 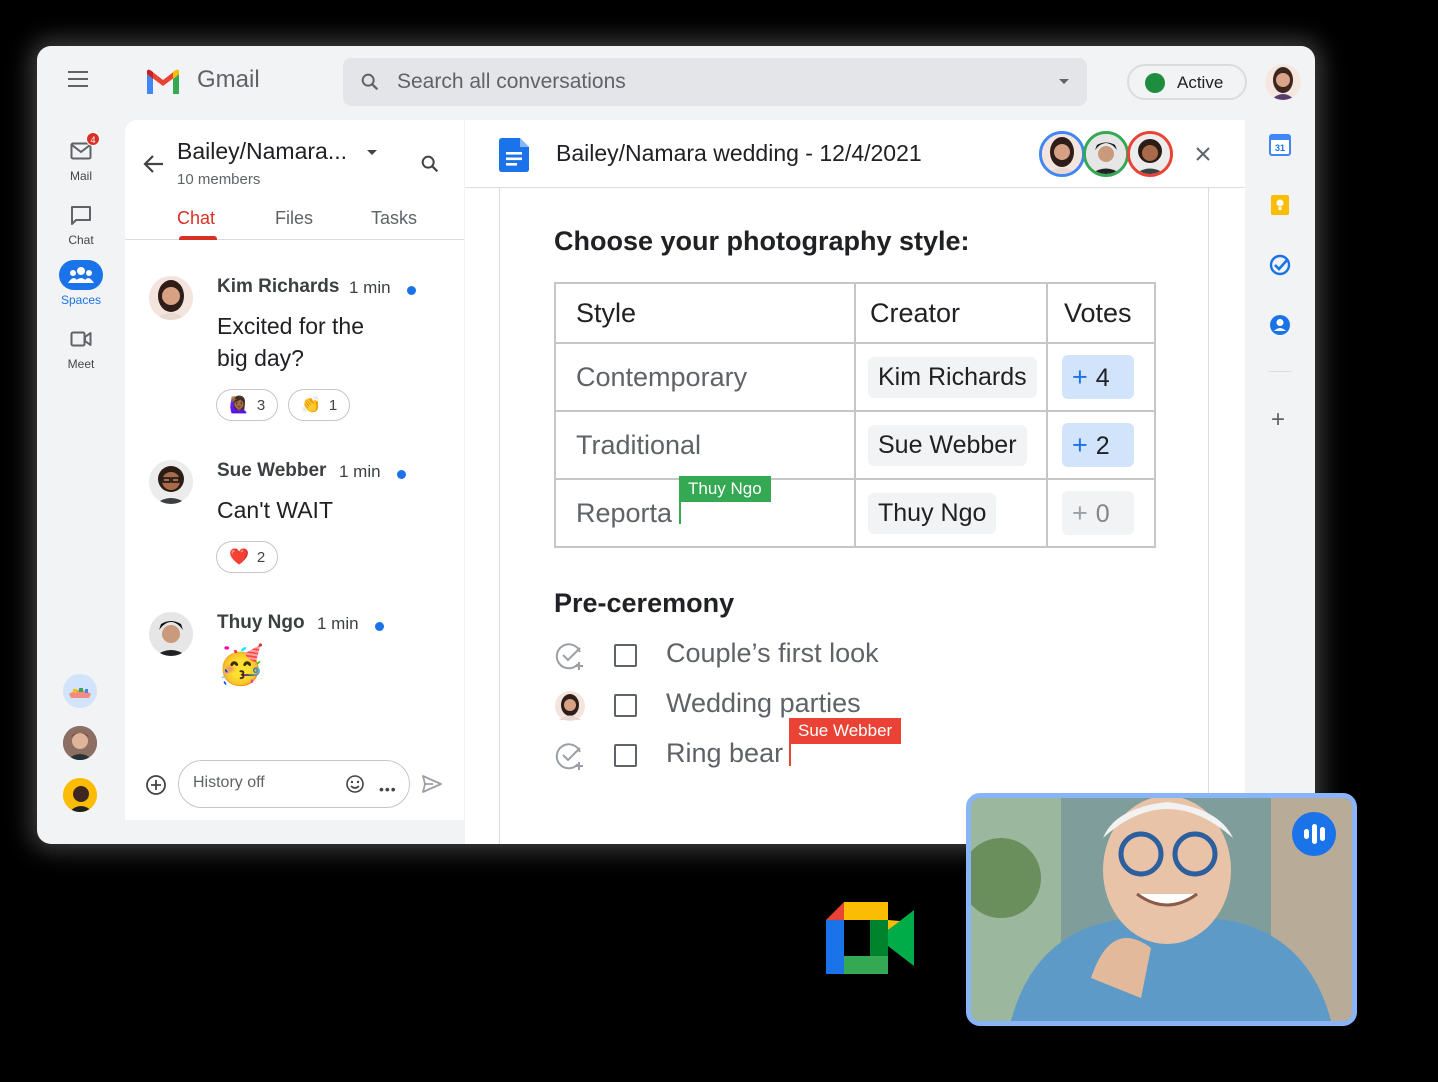 What do you see at coordinates (739, 153) in the screenshot?
I see `document-title: Bailey/Namara wedding - 12/4/2021` at bounding box center [739, 153].